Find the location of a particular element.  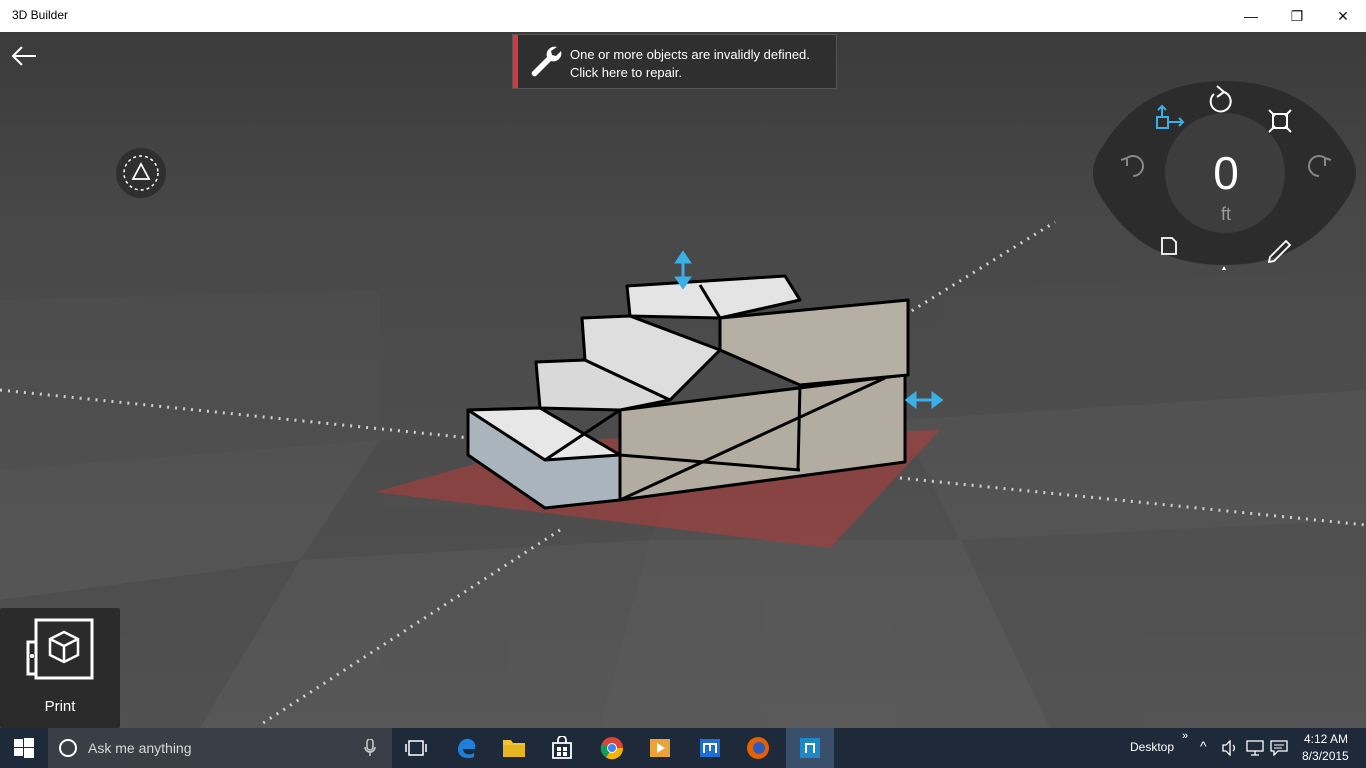

edge-icon is located at coordinates (466, 748).